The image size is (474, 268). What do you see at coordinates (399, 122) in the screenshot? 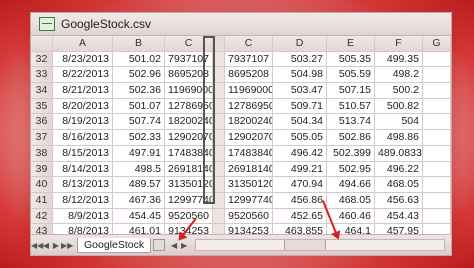
I see `table-cell: 504` at bounding box center [399, 122].